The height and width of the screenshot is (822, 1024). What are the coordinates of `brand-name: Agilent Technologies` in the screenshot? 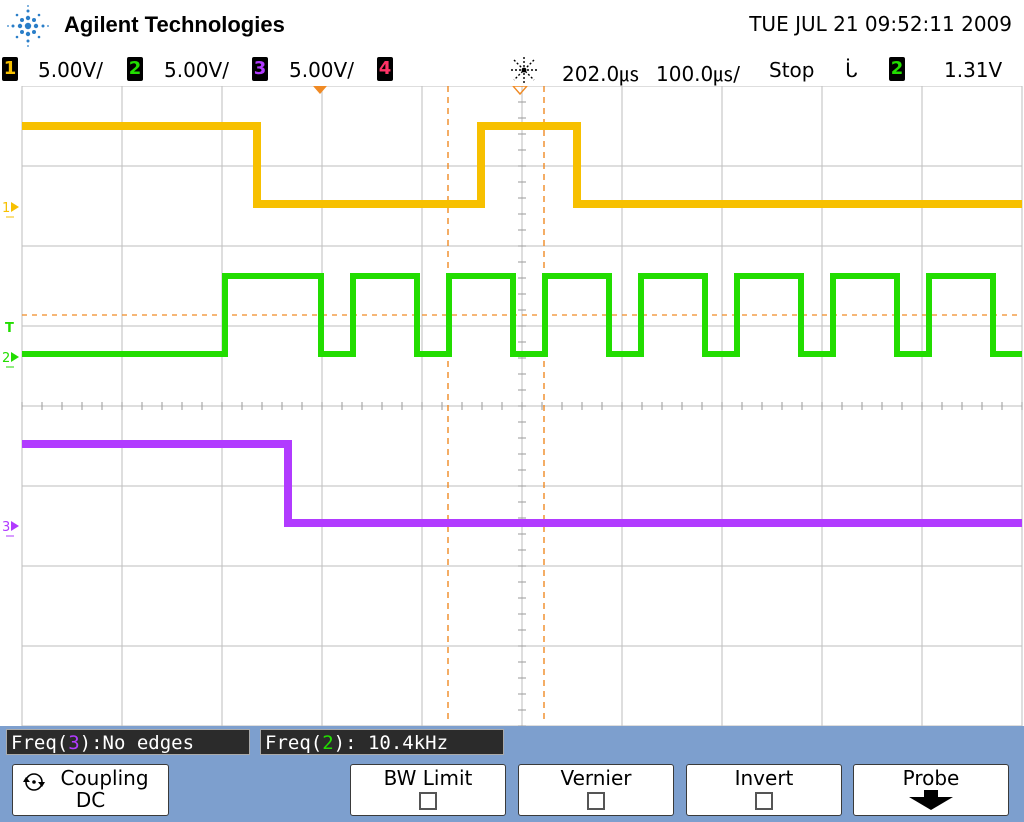 It's located at (174, 24).